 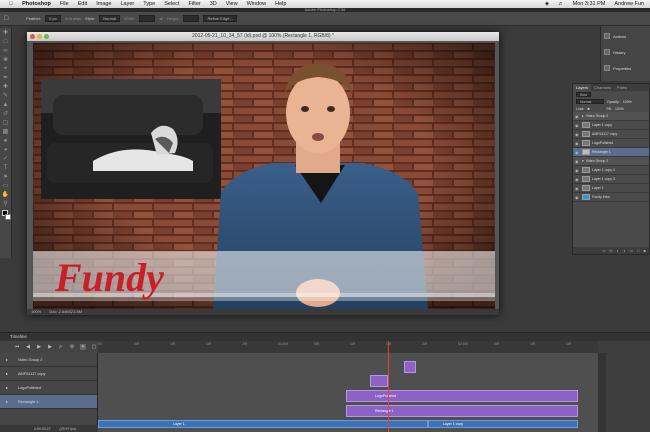 What do you see at coordinates (50, 347) in the screenshot?
I see `next-frame-icon: ▶` at bounding box center [50, 347].